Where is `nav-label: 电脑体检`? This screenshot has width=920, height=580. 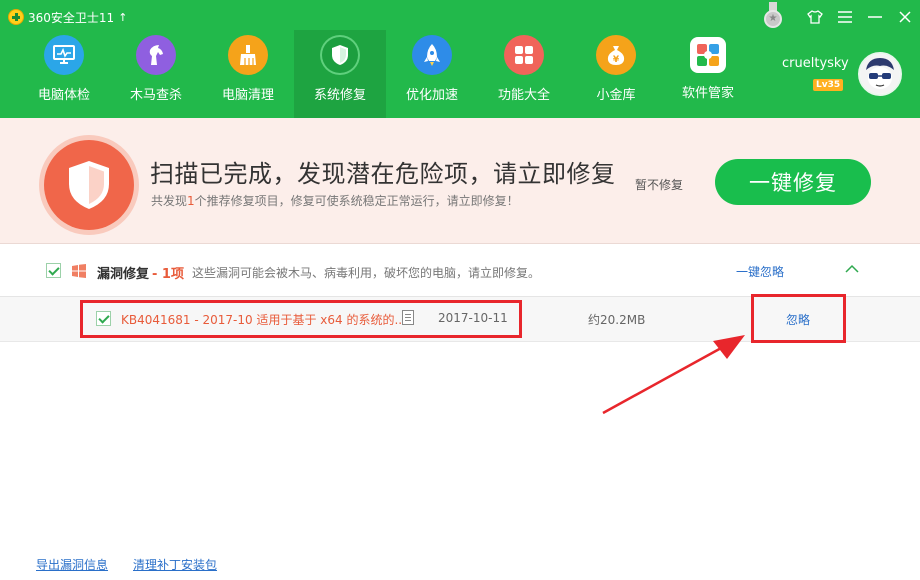
nav-label: 电脑体检 is located at coordinates (63, 95).